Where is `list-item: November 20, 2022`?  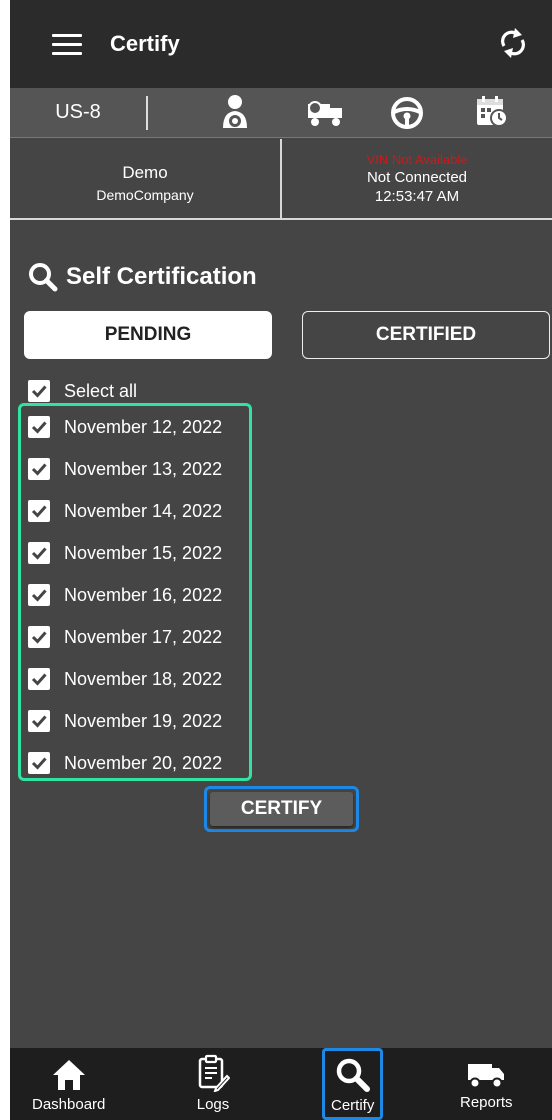 list-item: November 20, 2022 is located at coordinates (125, 763).